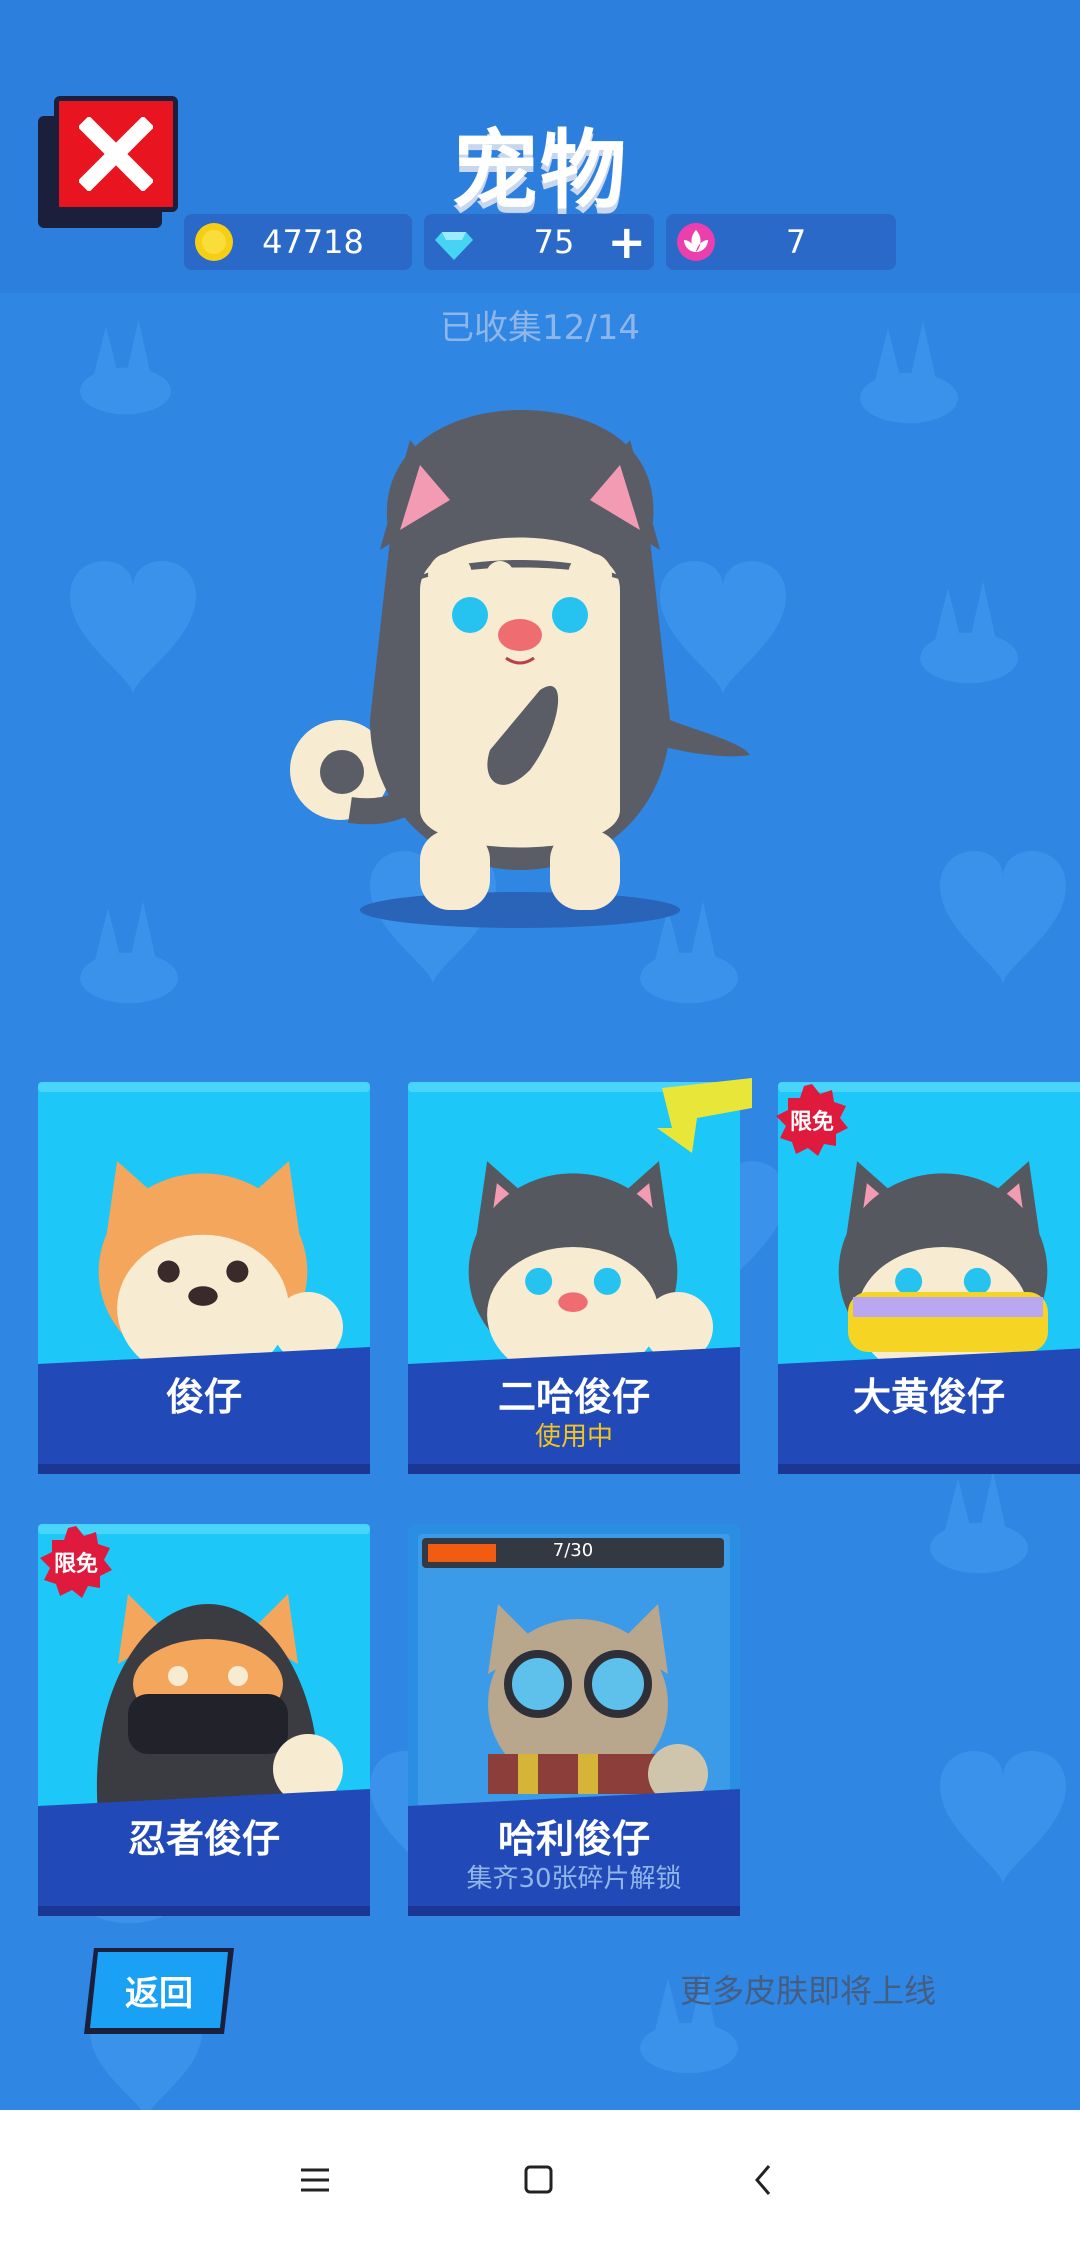 Image resolution: width=1080 pixels, height=2244 pixels. Describe the element at coordinates (696, 242) in the screenshot. I see `lotus-token-icon` at that location.